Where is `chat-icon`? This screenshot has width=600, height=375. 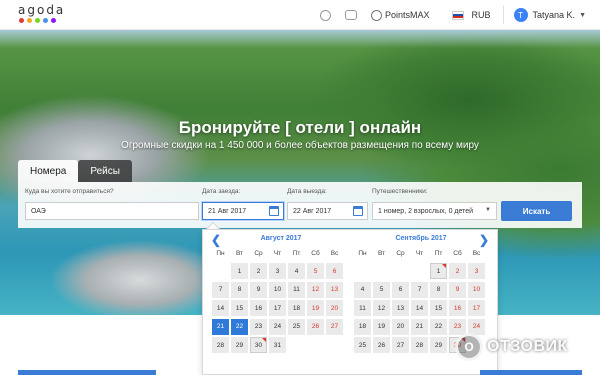 chat-icon is located at coordinates (325, 15).